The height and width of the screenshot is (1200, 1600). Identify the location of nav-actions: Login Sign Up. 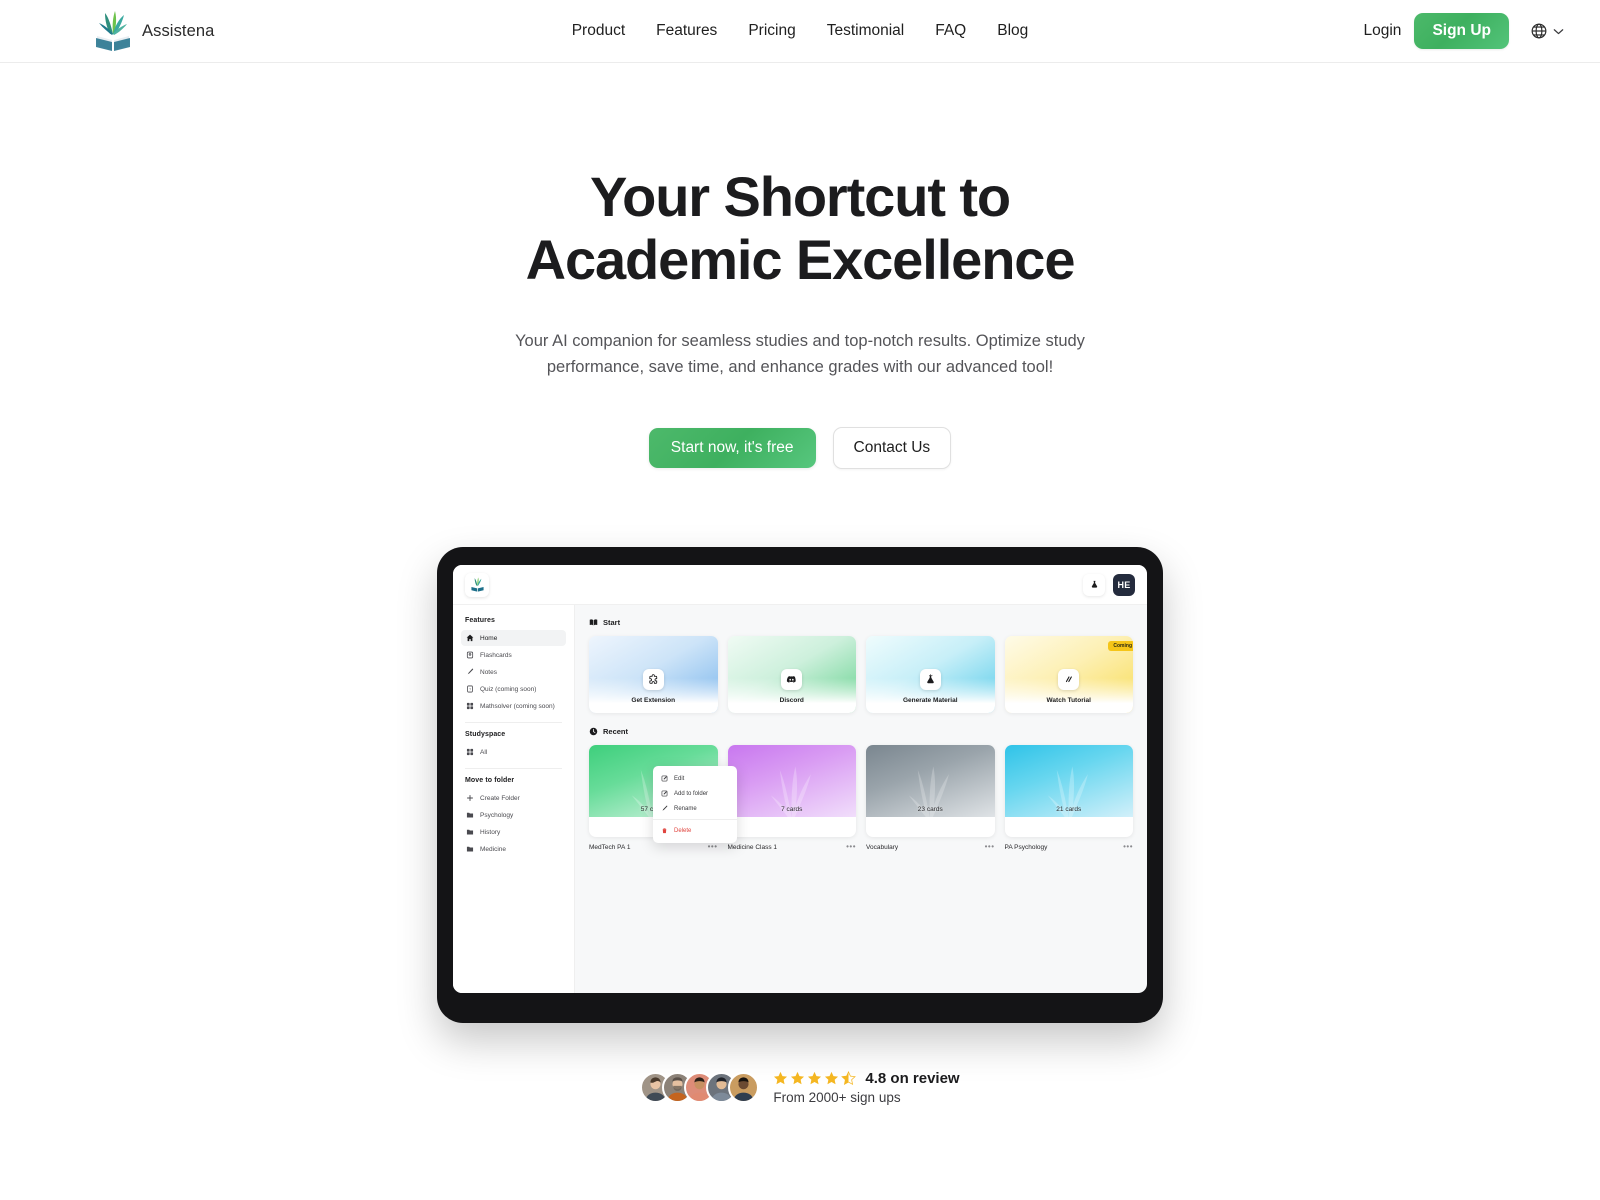
(1465, 31).